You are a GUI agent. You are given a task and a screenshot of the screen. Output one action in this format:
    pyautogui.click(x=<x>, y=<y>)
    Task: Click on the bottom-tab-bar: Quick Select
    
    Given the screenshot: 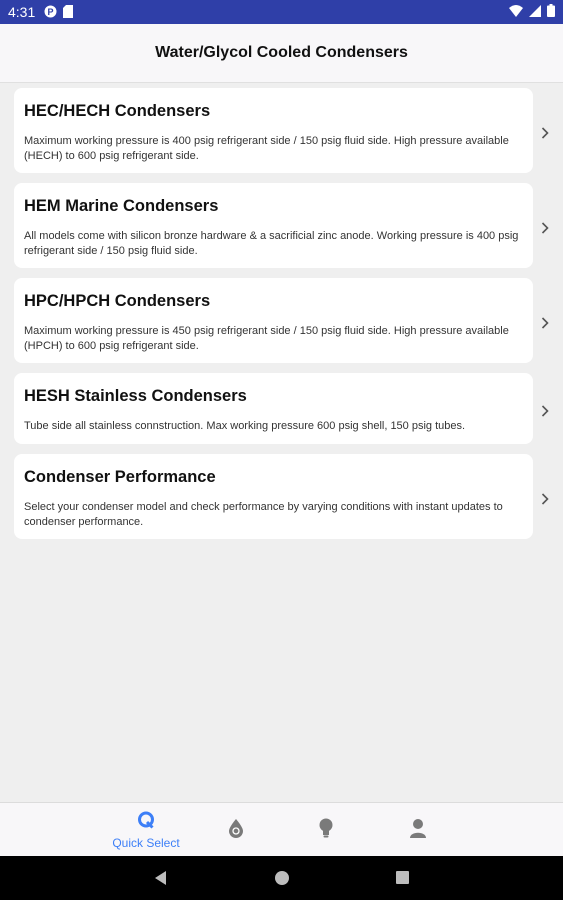 What is the action you would take?
    pyautogui.click(x=281, y=829)
    